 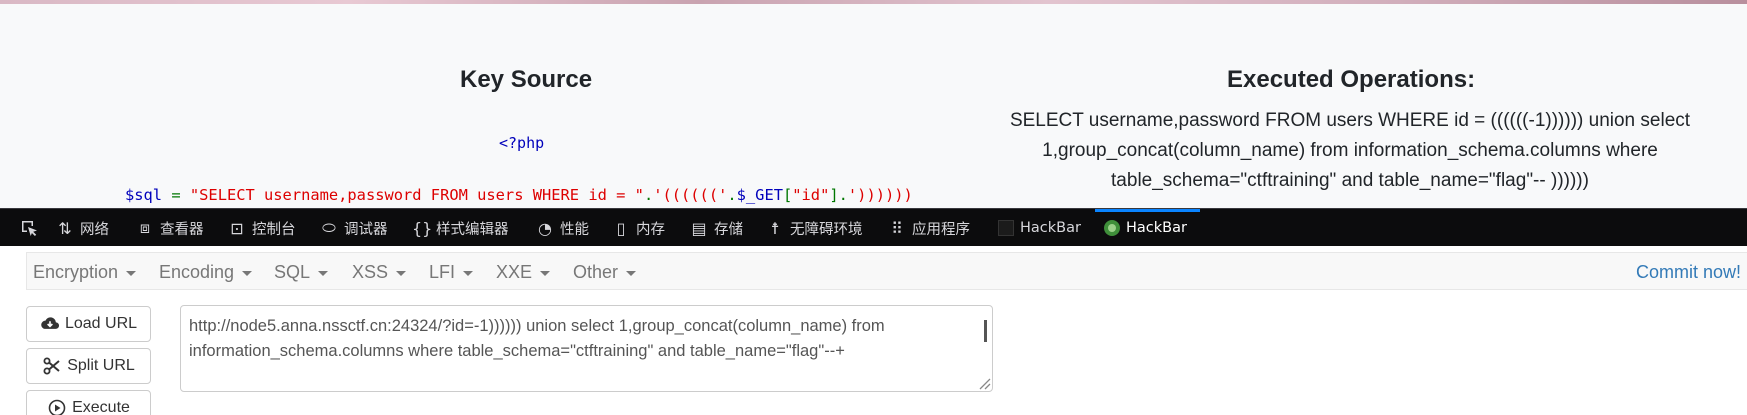 I want to click on code-key: "id", so click(x=811, y=195).